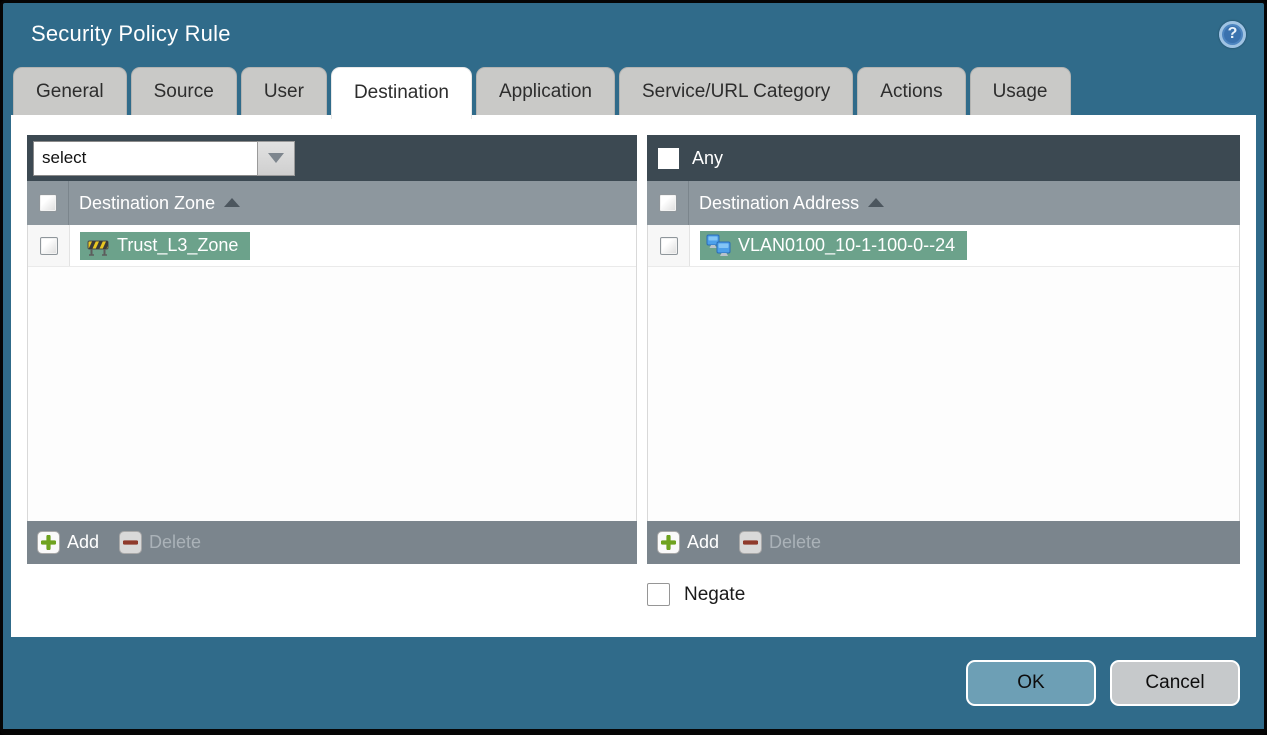 The width and height of the screenshot is (1267, 735). I want to click on negate-label: Negate, so click(715, 594).